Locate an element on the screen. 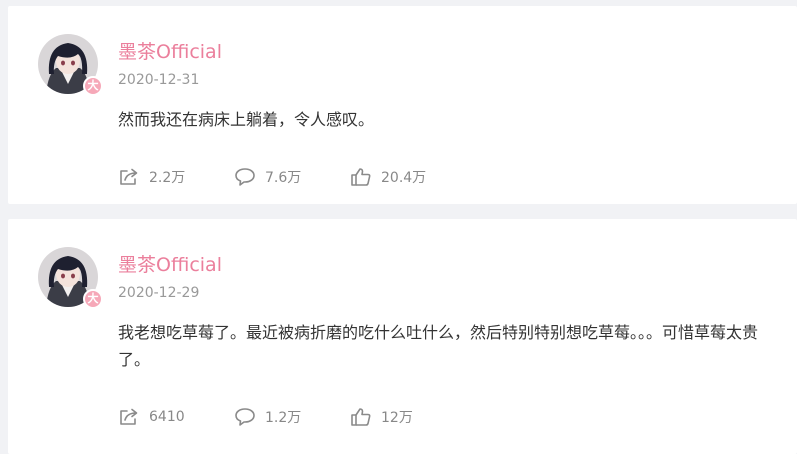 The width and height of the screenshot is (797, 454). comment-button: 1.2万 is located at coordinates (292, 417).